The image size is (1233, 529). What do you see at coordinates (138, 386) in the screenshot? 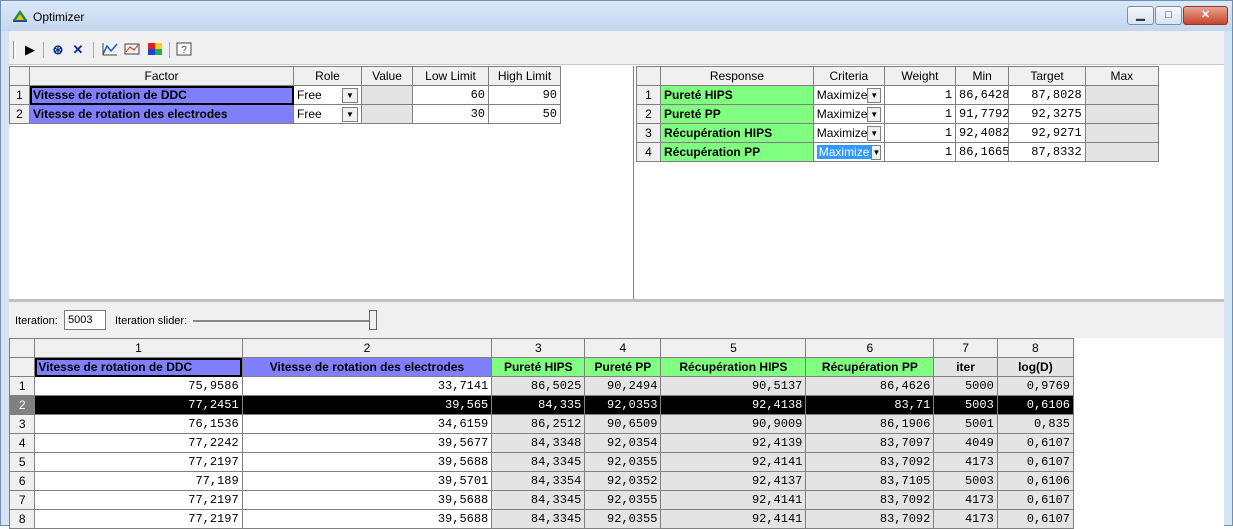
I see `table-cell: 75,9586` at bounding box center [138, 386].